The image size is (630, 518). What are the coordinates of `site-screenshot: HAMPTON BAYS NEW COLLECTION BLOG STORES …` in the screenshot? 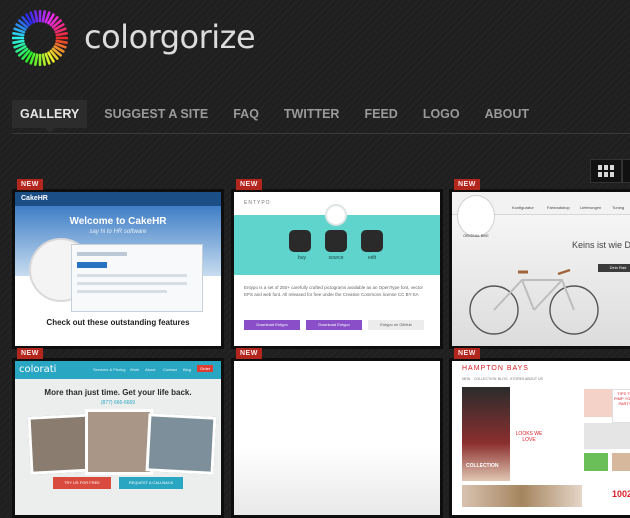 It's located at (541, 438).